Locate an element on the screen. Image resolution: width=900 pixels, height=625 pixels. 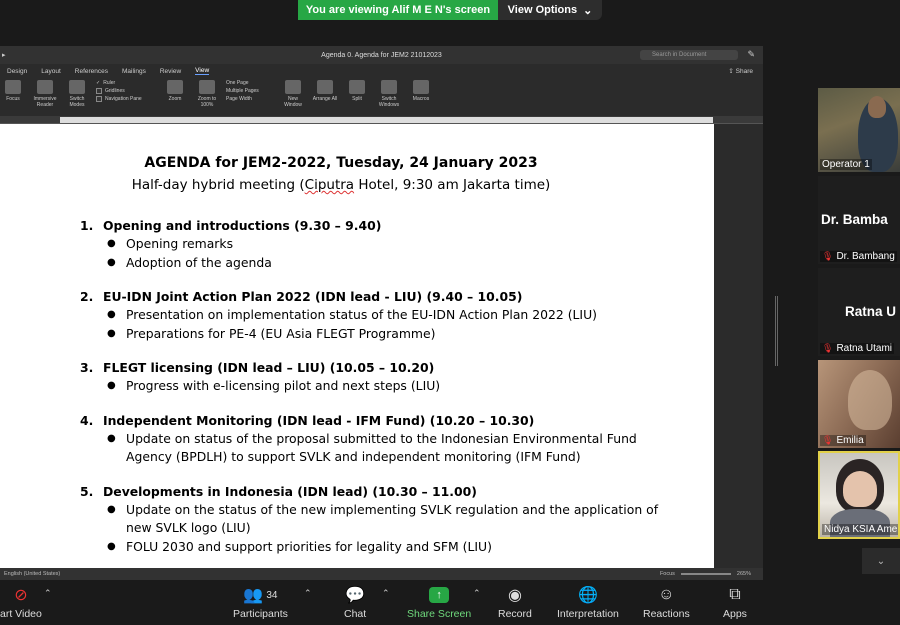
participant-tile: Operator 1 is located at coordinates (859, 130).